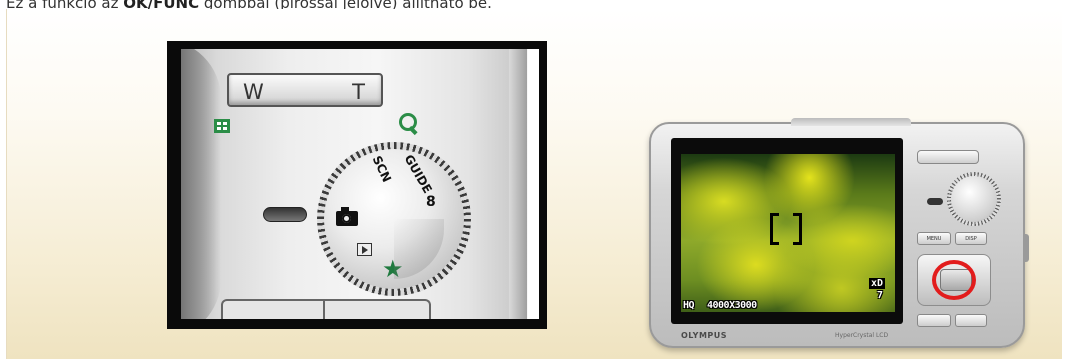 This screenshot has width=1070, height=359. What do you see at coordinates (971, 320) in the screenshot?
I see `print-button` at bounding box center [971, 320].